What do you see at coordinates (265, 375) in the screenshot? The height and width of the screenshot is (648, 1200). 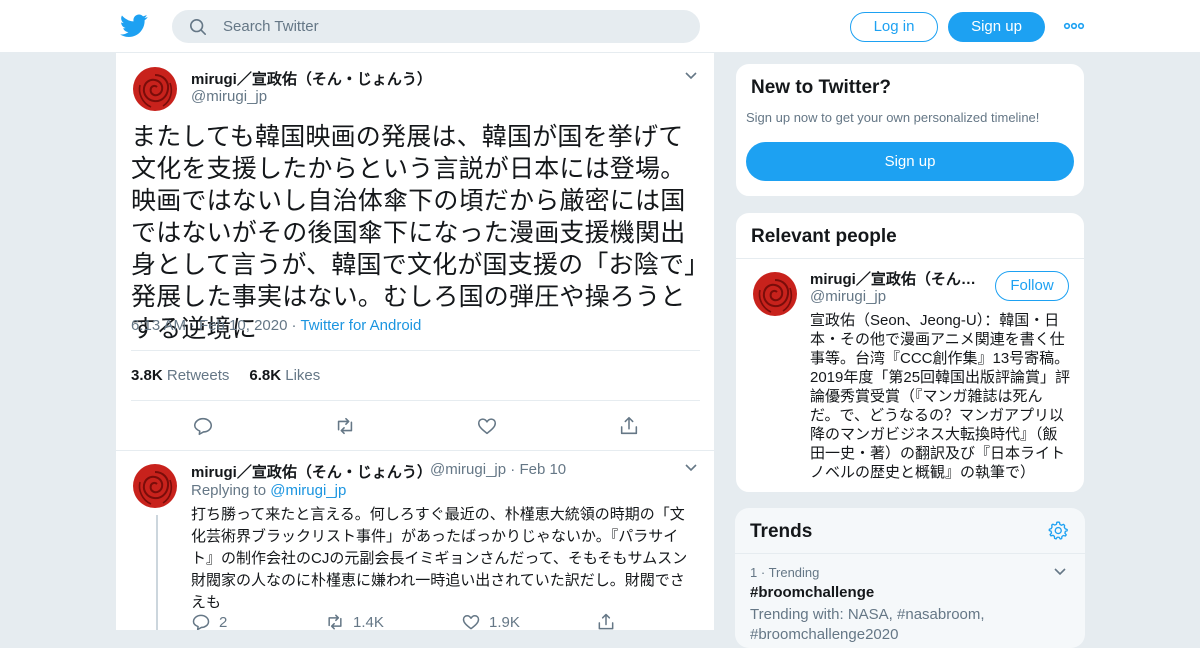 I see `likes-count: 6.8K` at bounding box center [265, 375].